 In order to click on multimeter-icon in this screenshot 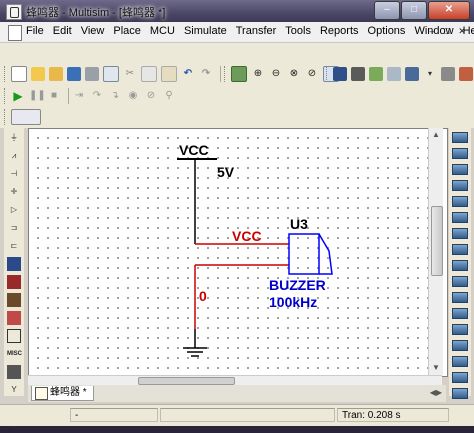, I will do `click(460, 137)`.